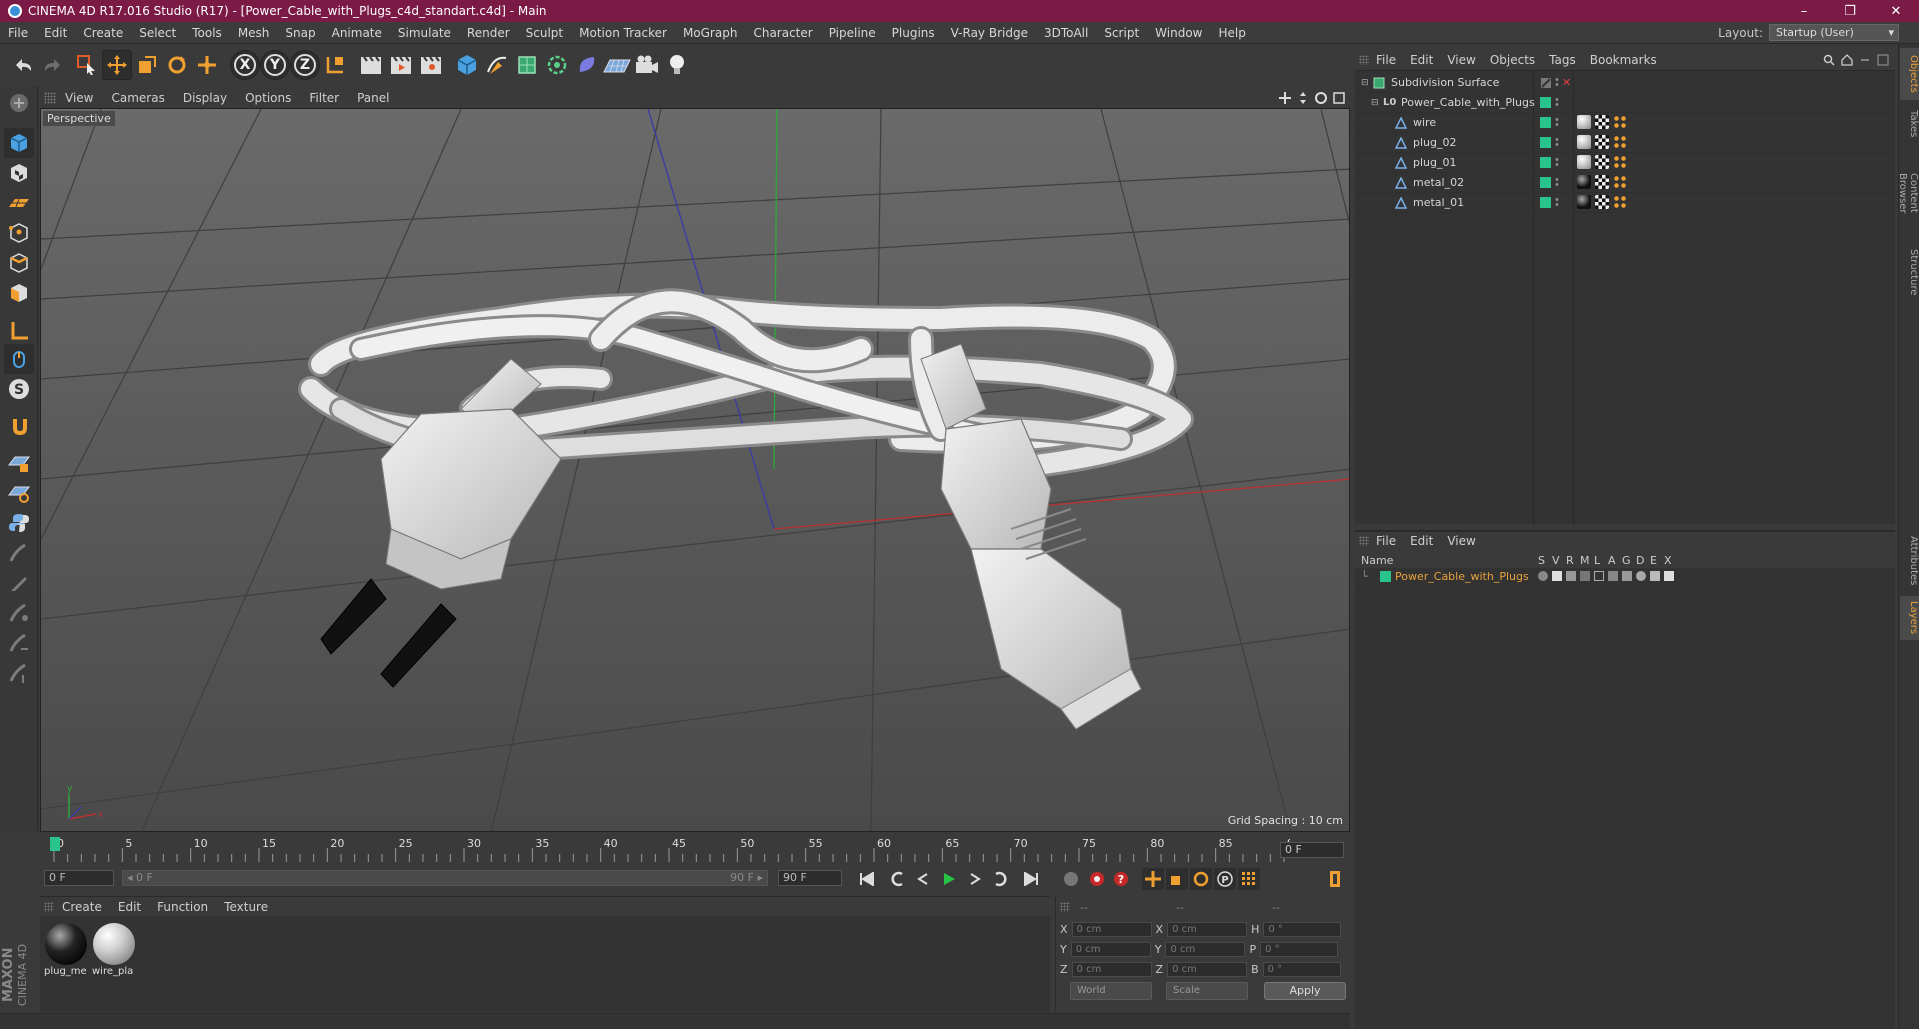 The height and width of the screenshot is (1029, 1919). What do you see at coordinates (1097, 879) in the screenshot?
I see `autokey-button` at bounding box center [1097, 879].